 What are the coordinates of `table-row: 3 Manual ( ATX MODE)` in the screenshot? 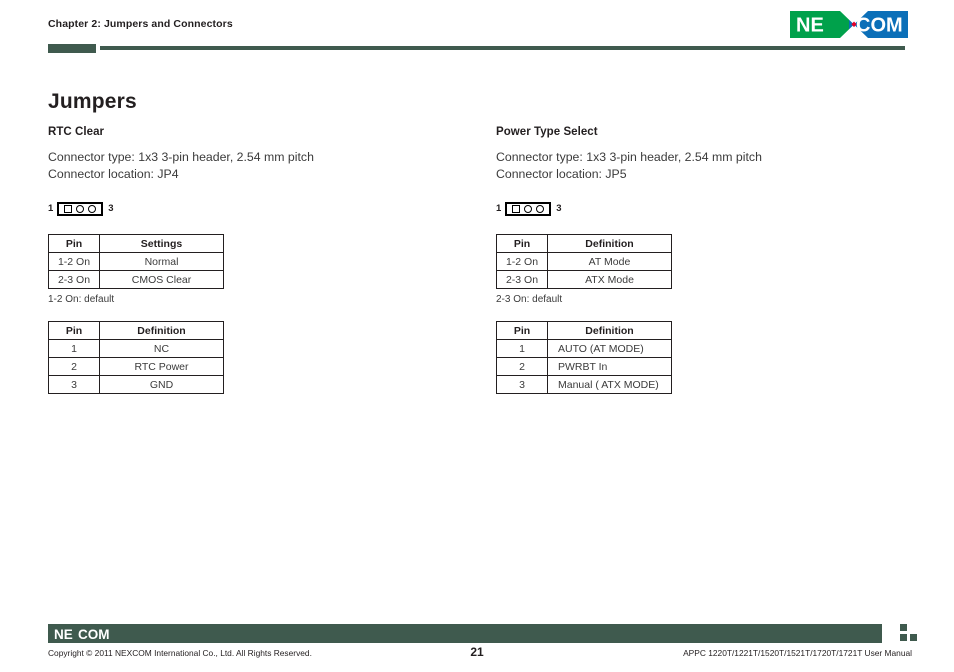 It's located at (584, 384).